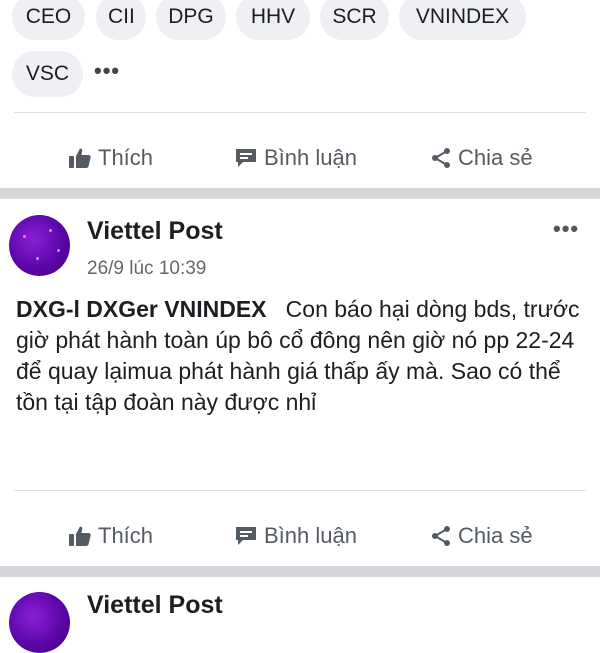 Image resolution: width=600 pixels, height=653 pixels. Describe the element at coordinates (107, 71) in the screenshot. I see `more-tags-icon: •••` at that location.